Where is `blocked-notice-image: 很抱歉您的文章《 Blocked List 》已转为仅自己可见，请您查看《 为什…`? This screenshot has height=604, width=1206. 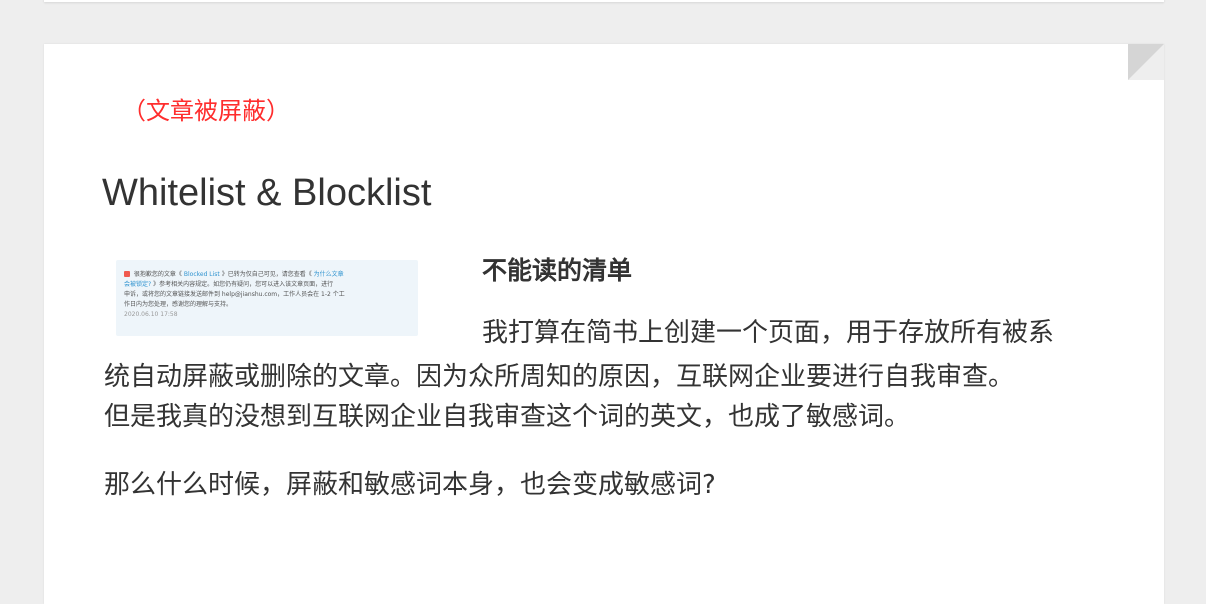 blocked-notice-image: 很抱歉您的文章《 Blocked List 》已转为仅自己可见，请您查看《 为什… is located at coordinates (267, 298).